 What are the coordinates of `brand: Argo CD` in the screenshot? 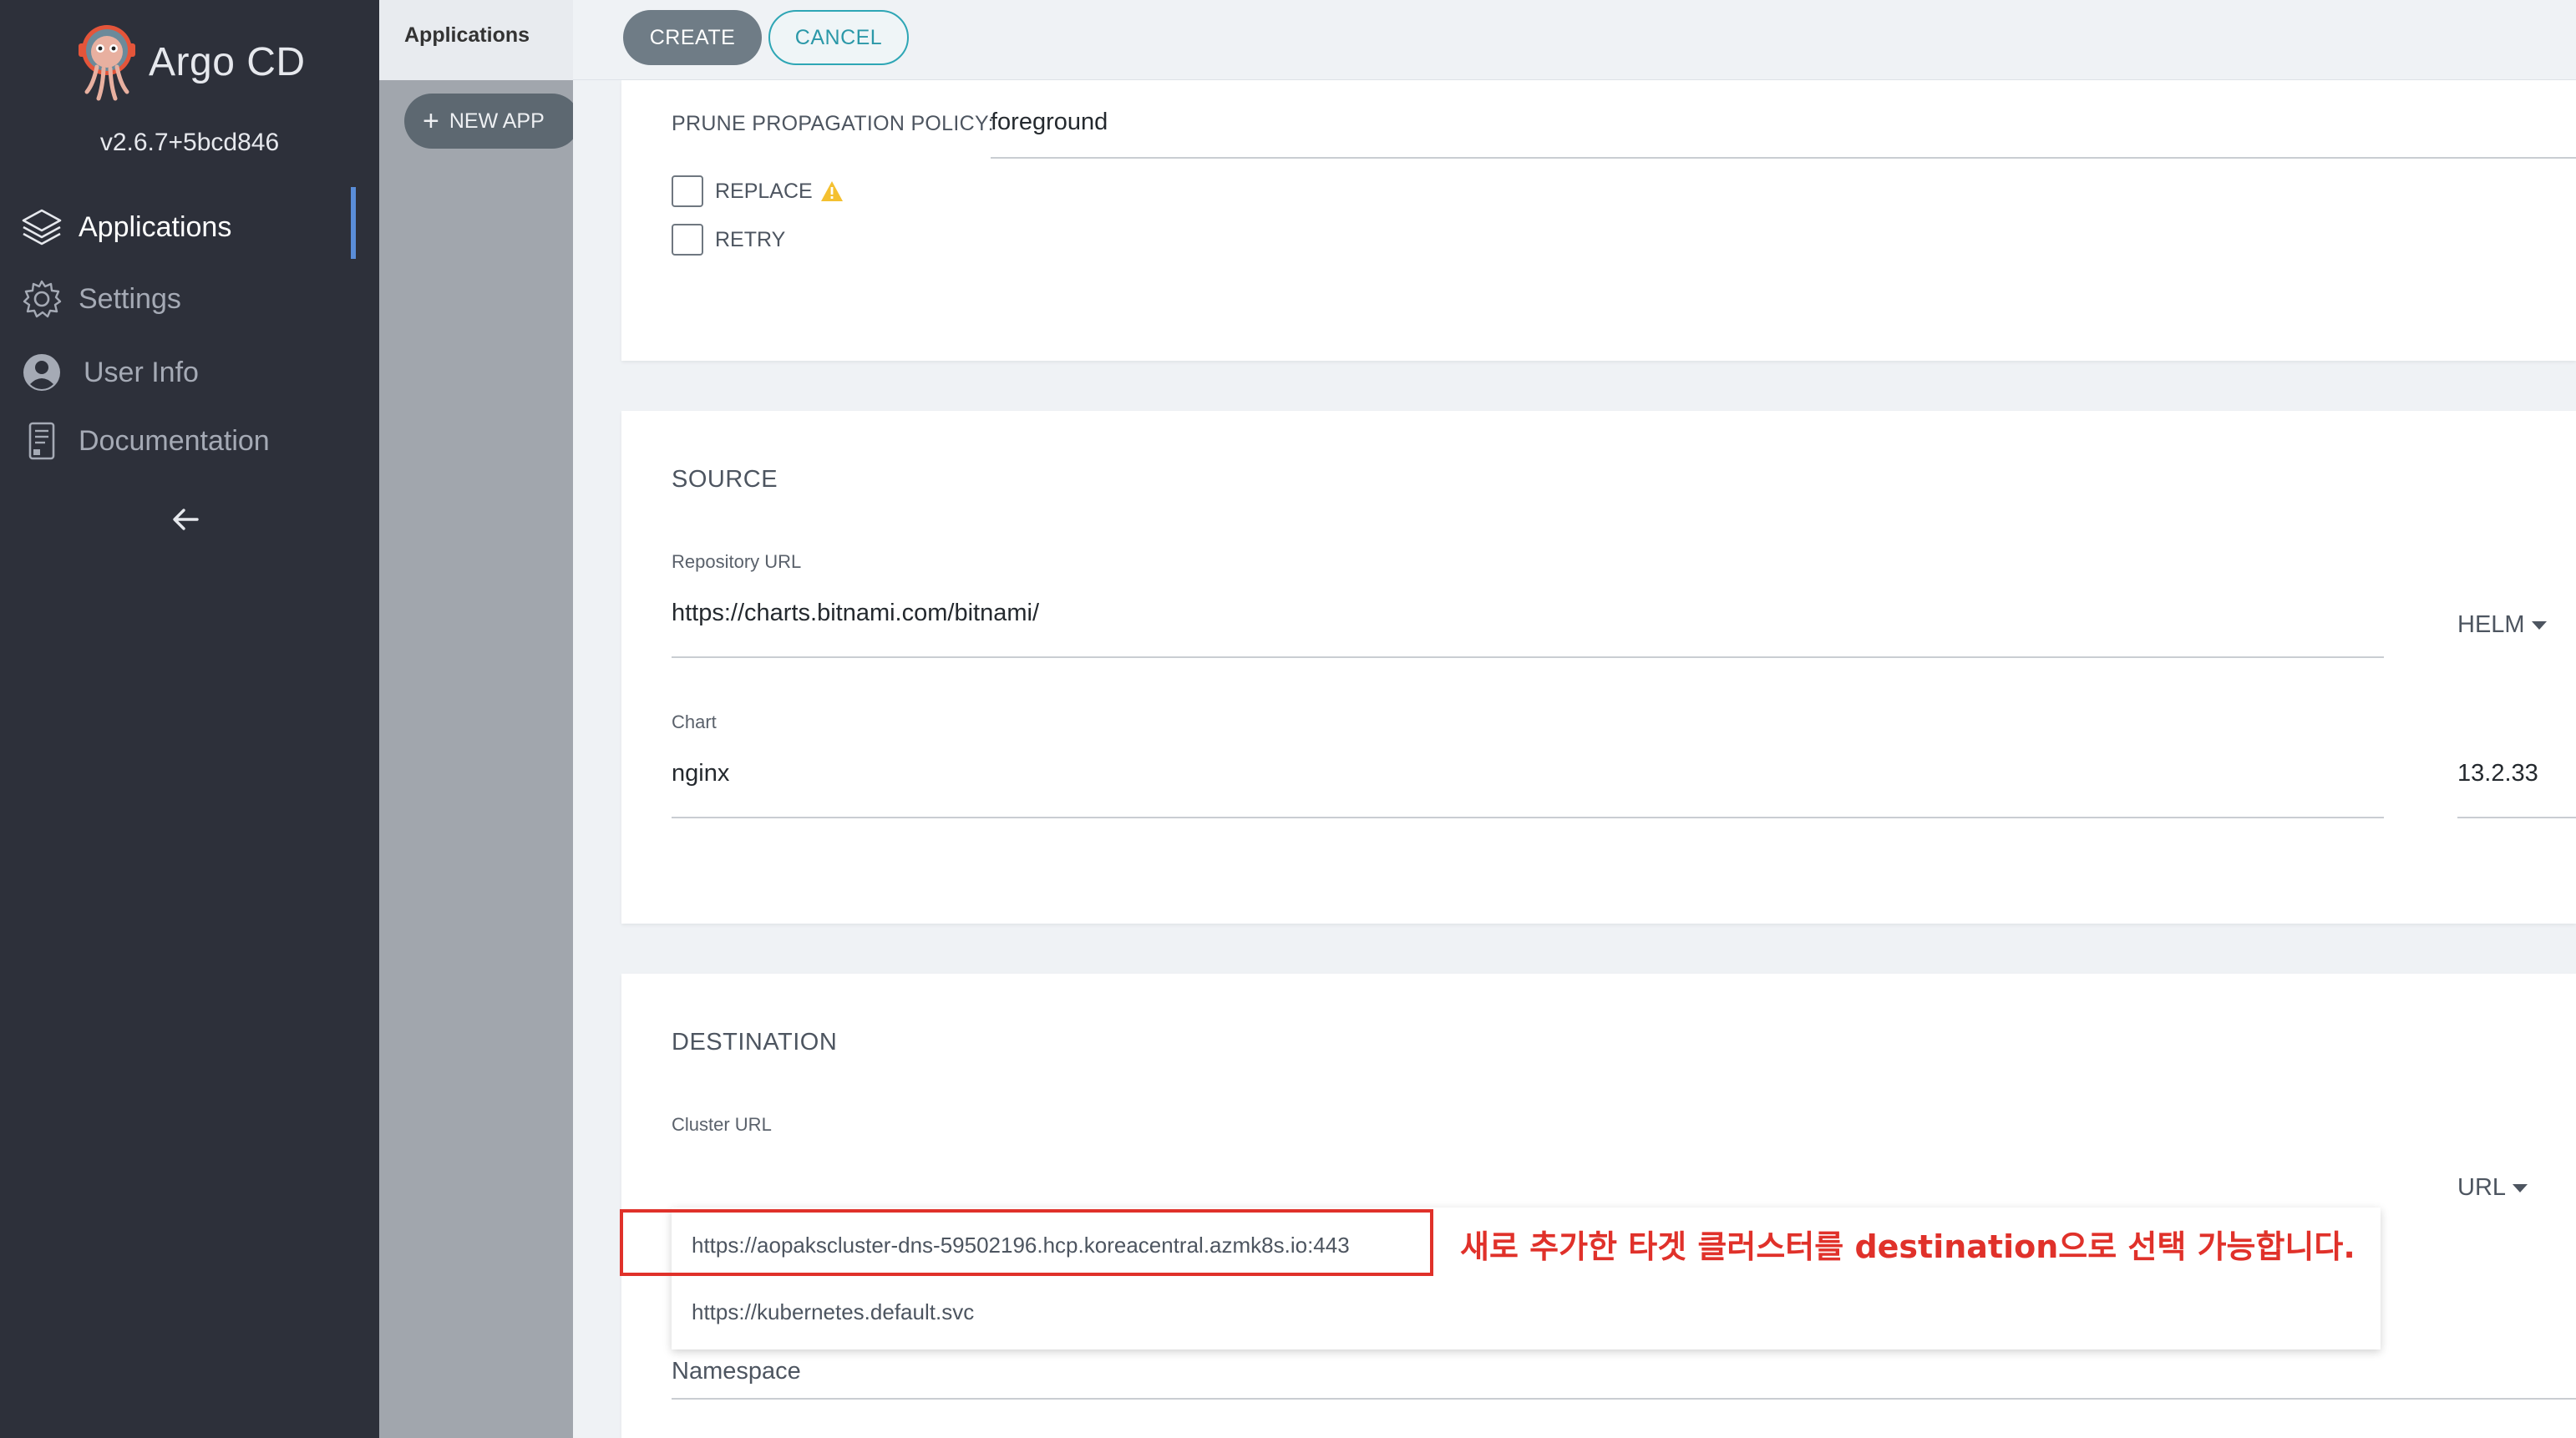 It's located at (190, 62).